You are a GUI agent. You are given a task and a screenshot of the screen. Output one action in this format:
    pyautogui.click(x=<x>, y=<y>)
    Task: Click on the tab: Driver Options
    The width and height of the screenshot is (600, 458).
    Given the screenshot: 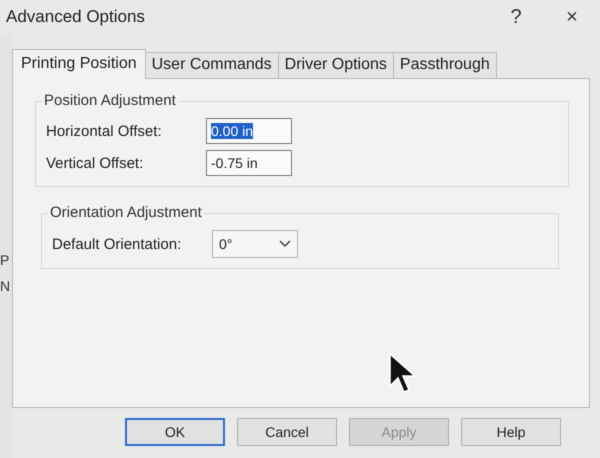 What is the action you would take?
    pyautogui.click(x=336, y=65)
    